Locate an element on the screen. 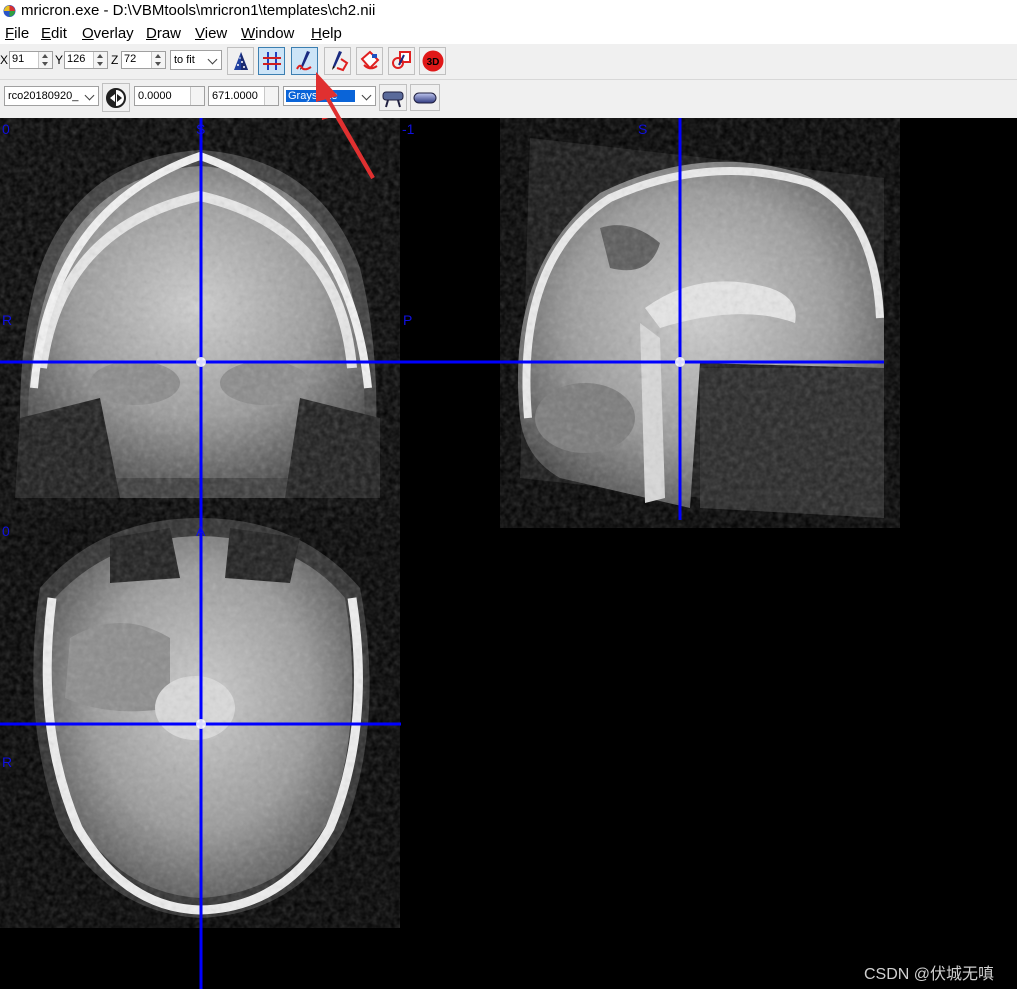  axial-label-top-left: 0 is located at coordinates (6, 531).